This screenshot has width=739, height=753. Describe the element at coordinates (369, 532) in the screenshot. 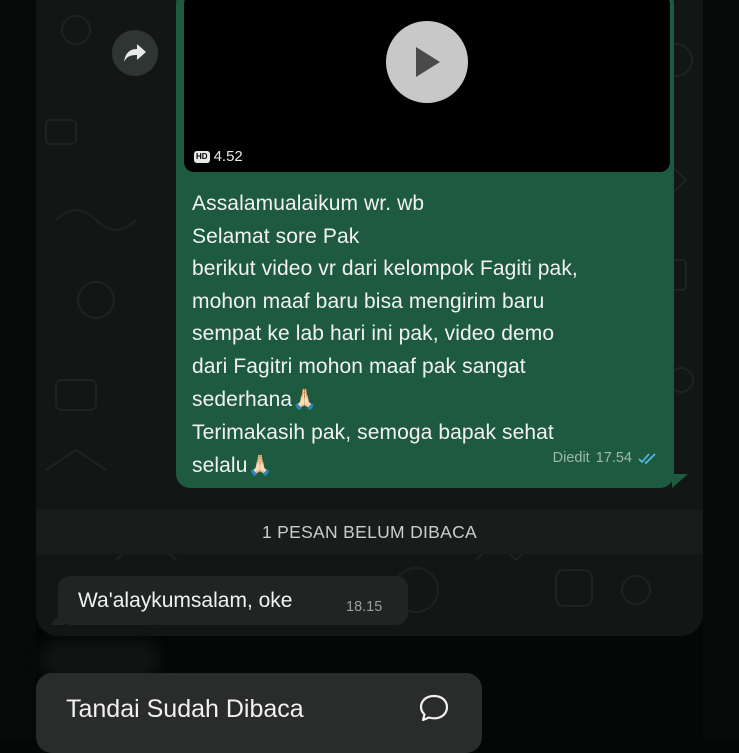

I see `unread-divider: 1 PESAN BELUM DIBACA` at that location.